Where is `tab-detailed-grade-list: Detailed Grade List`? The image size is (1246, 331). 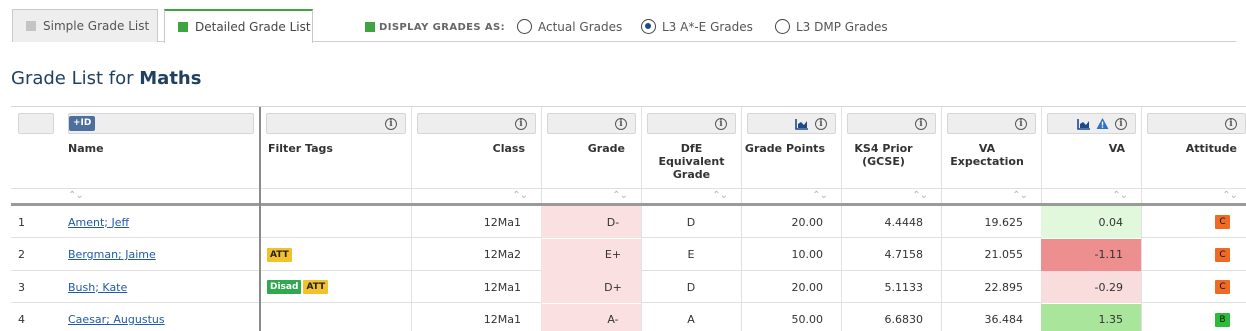 tab-detailed-grade-list: Detailed Grade List is located at coordinates (238, 26).